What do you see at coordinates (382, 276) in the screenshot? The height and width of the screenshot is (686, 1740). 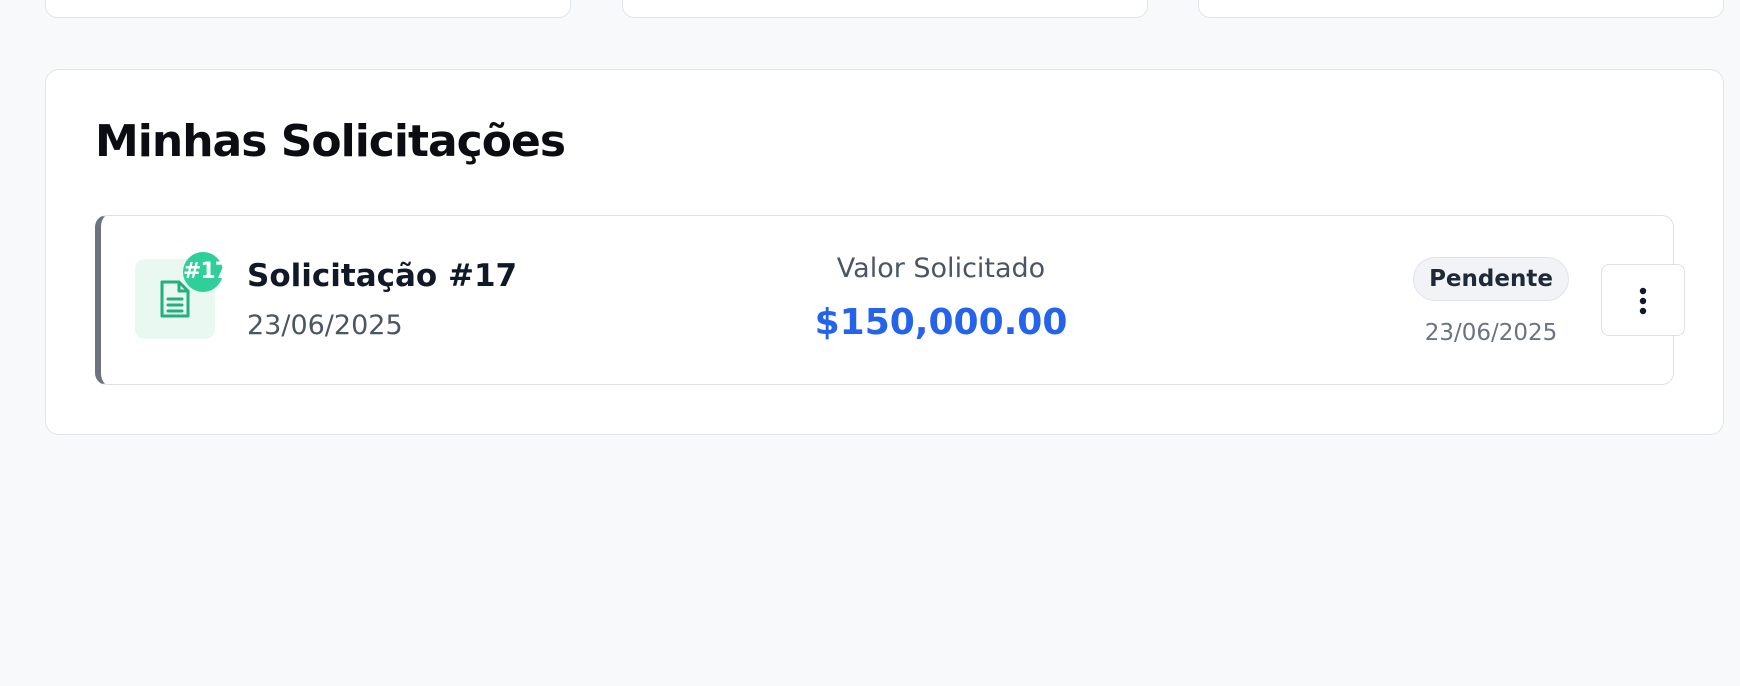 I see `request-title: Solicitação #17` at bounding box center [382, 276].